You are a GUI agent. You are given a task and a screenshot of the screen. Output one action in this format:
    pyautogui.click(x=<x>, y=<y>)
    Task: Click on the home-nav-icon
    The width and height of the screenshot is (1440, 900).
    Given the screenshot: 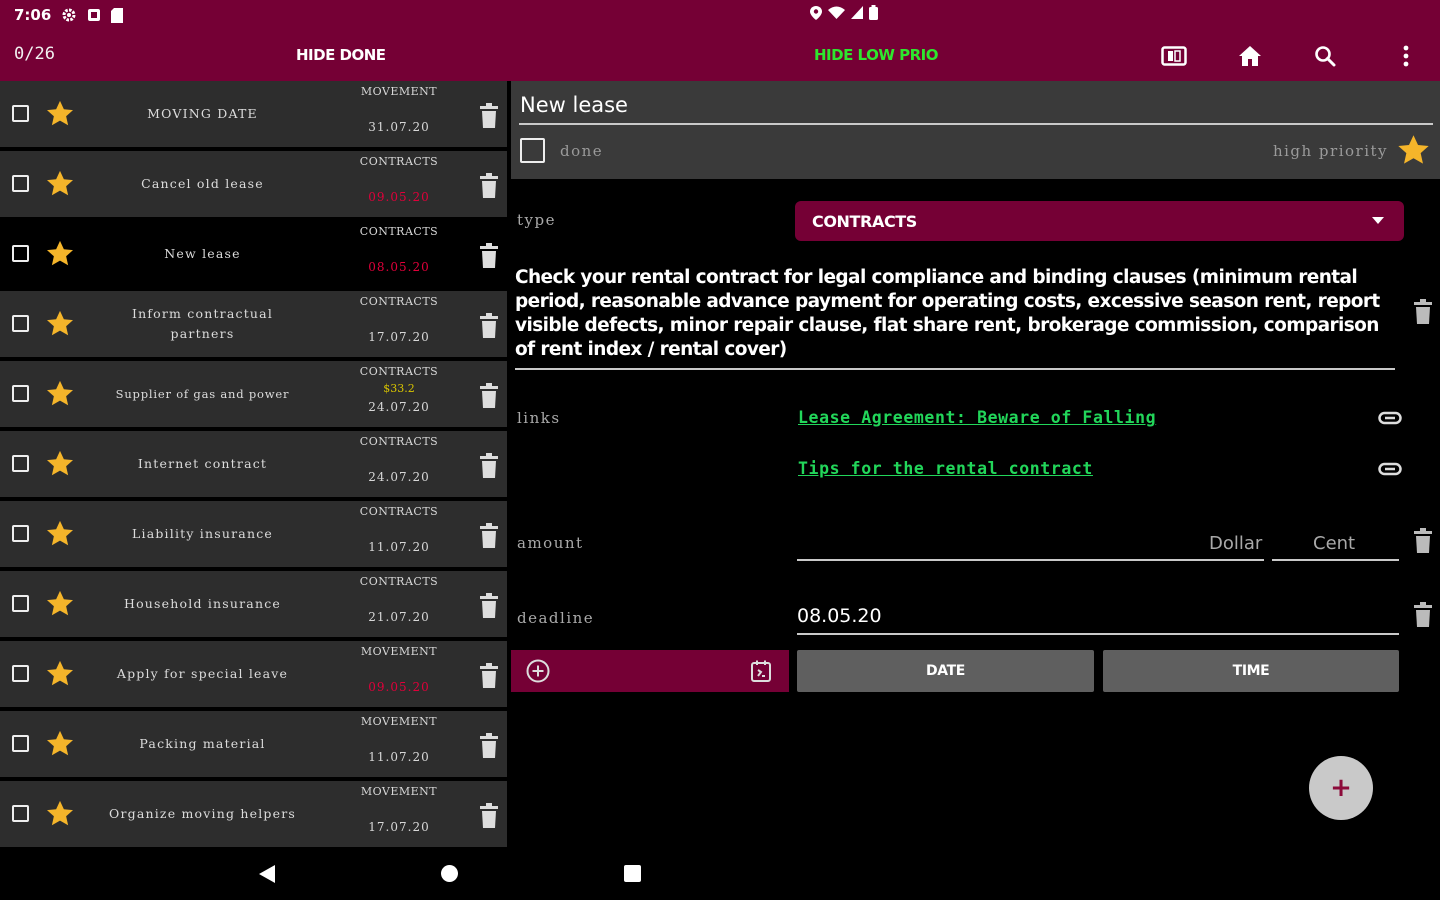 What is the action you would take?
    pyautogui.click(x=449, y=873)
    